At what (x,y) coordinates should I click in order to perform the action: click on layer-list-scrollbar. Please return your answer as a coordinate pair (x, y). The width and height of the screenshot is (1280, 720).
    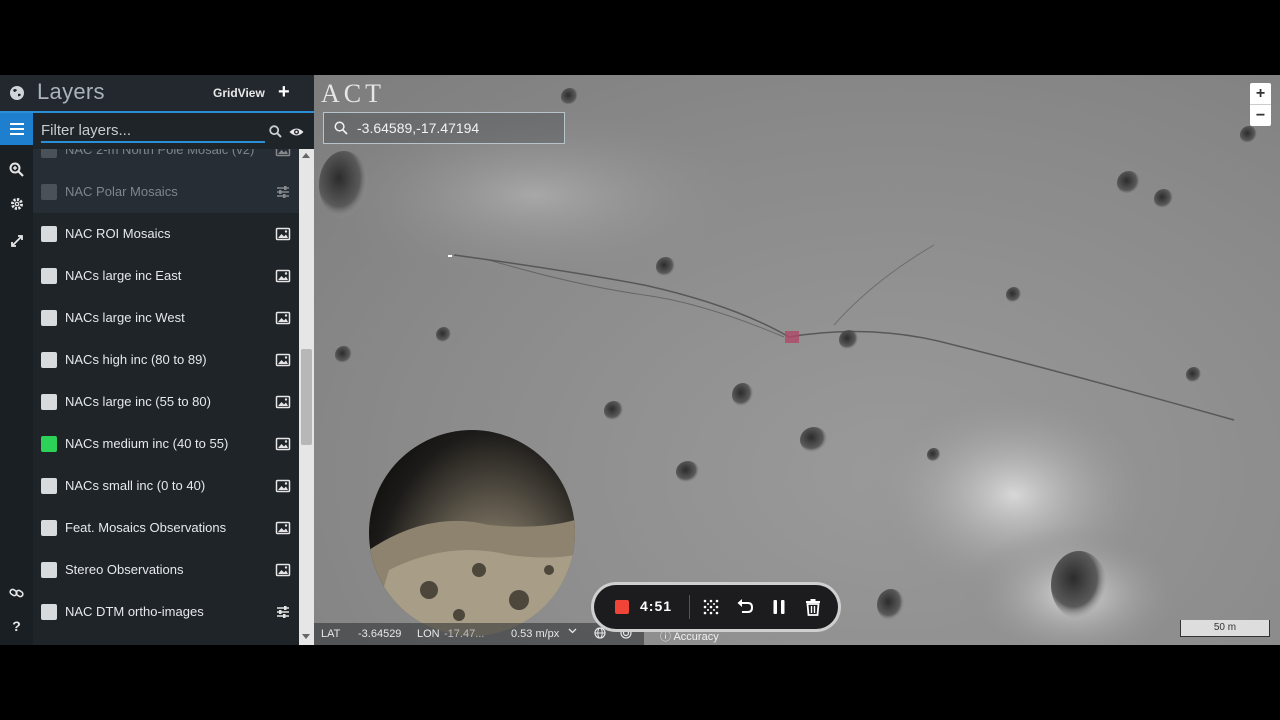
    Looking at the image, I should click on (306, 397).